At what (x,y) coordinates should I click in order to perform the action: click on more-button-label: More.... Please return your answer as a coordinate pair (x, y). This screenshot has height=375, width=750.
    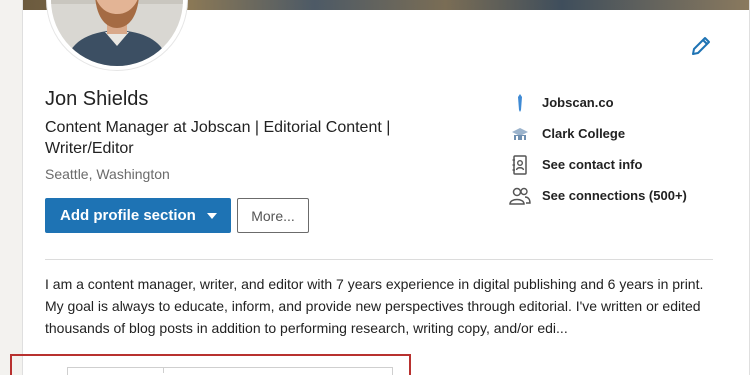
    Looking at the image, I should click on (273, 215).